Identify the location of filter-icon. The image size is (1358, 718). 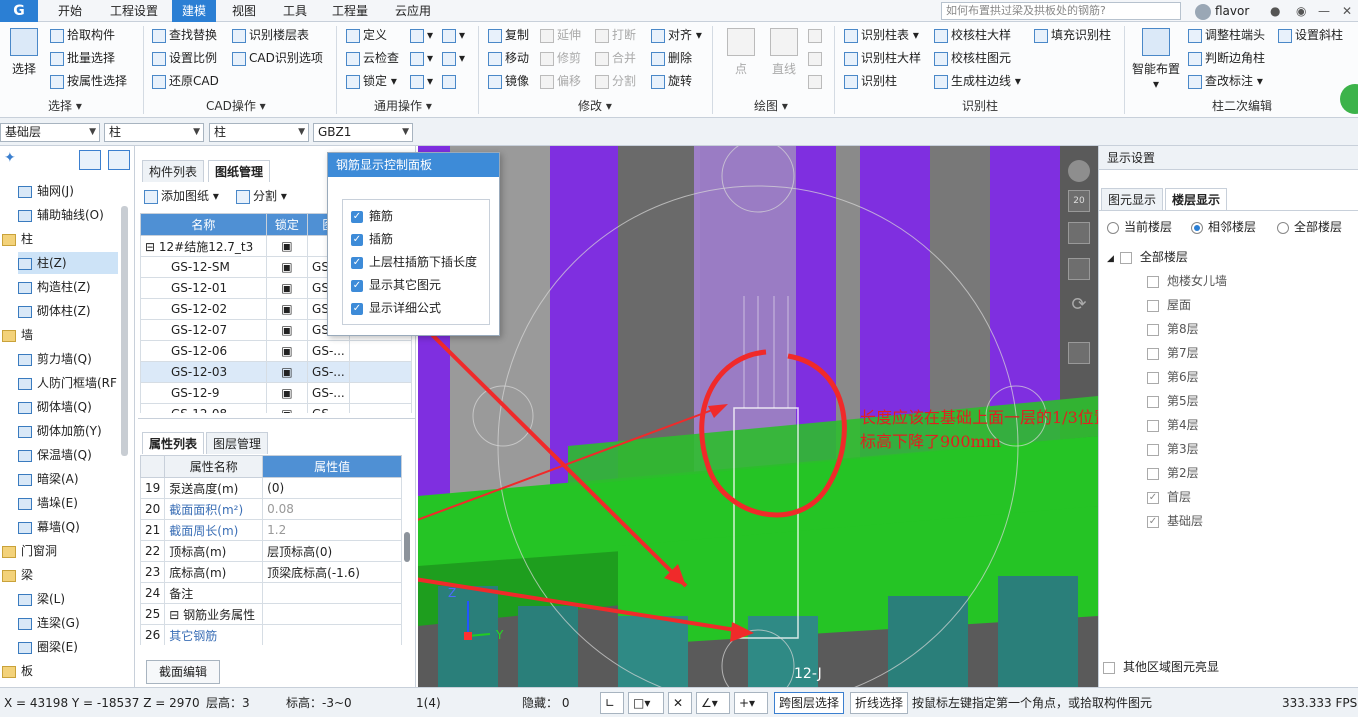
(450, 81).